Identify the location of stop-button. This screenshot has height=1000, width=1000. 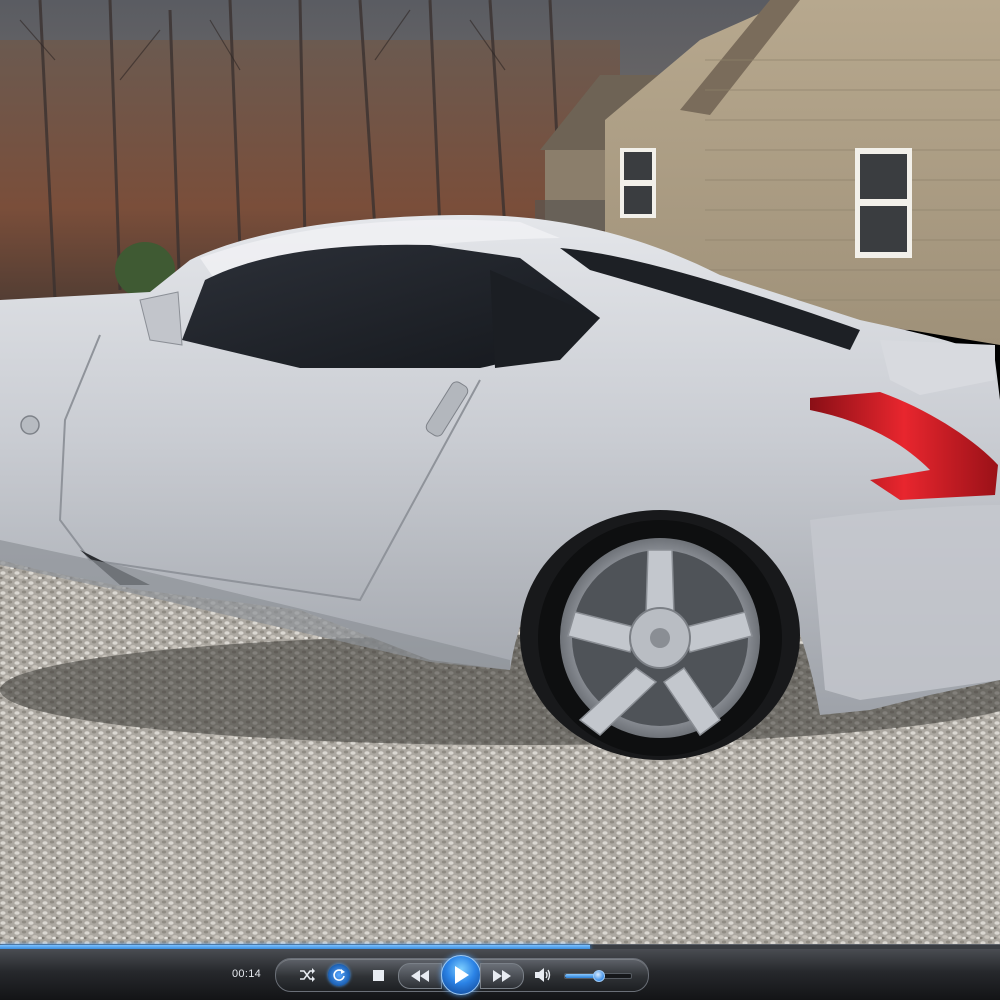
(378, 975).